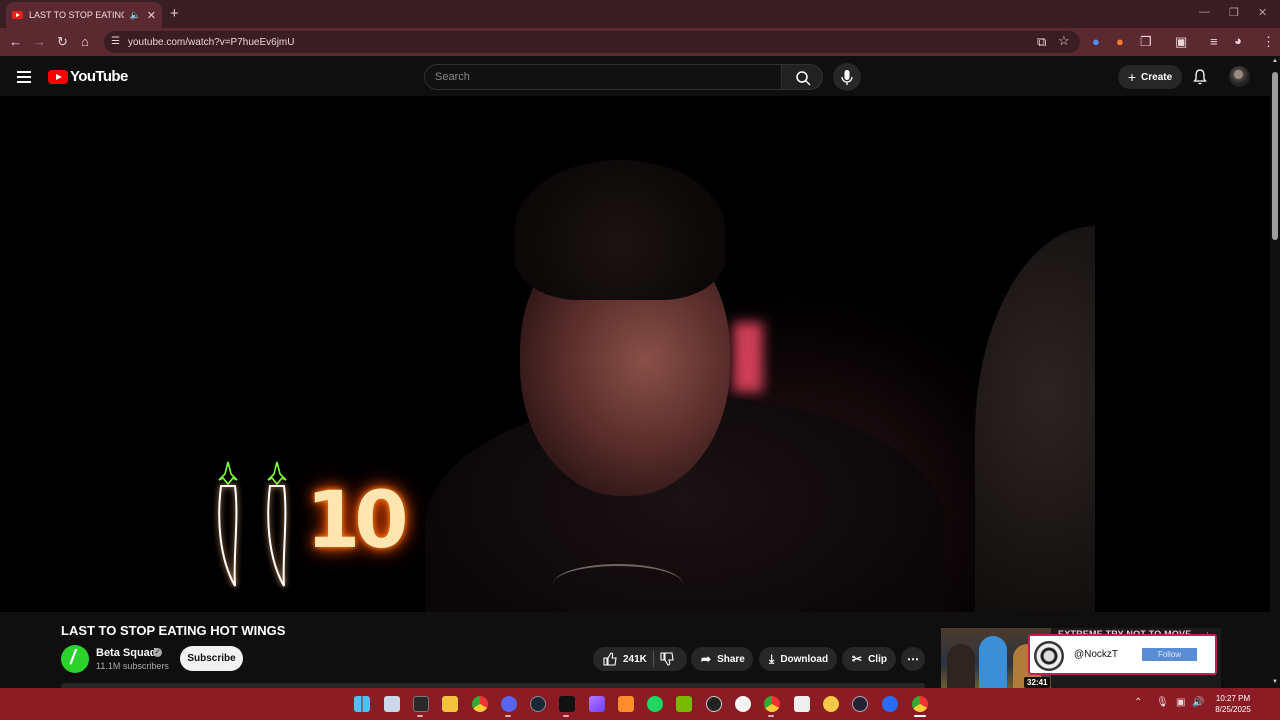  What do you see at coordinates (75, 659) in the screenshot?
I see `channel-avatar` at bounding box center [75, 659].